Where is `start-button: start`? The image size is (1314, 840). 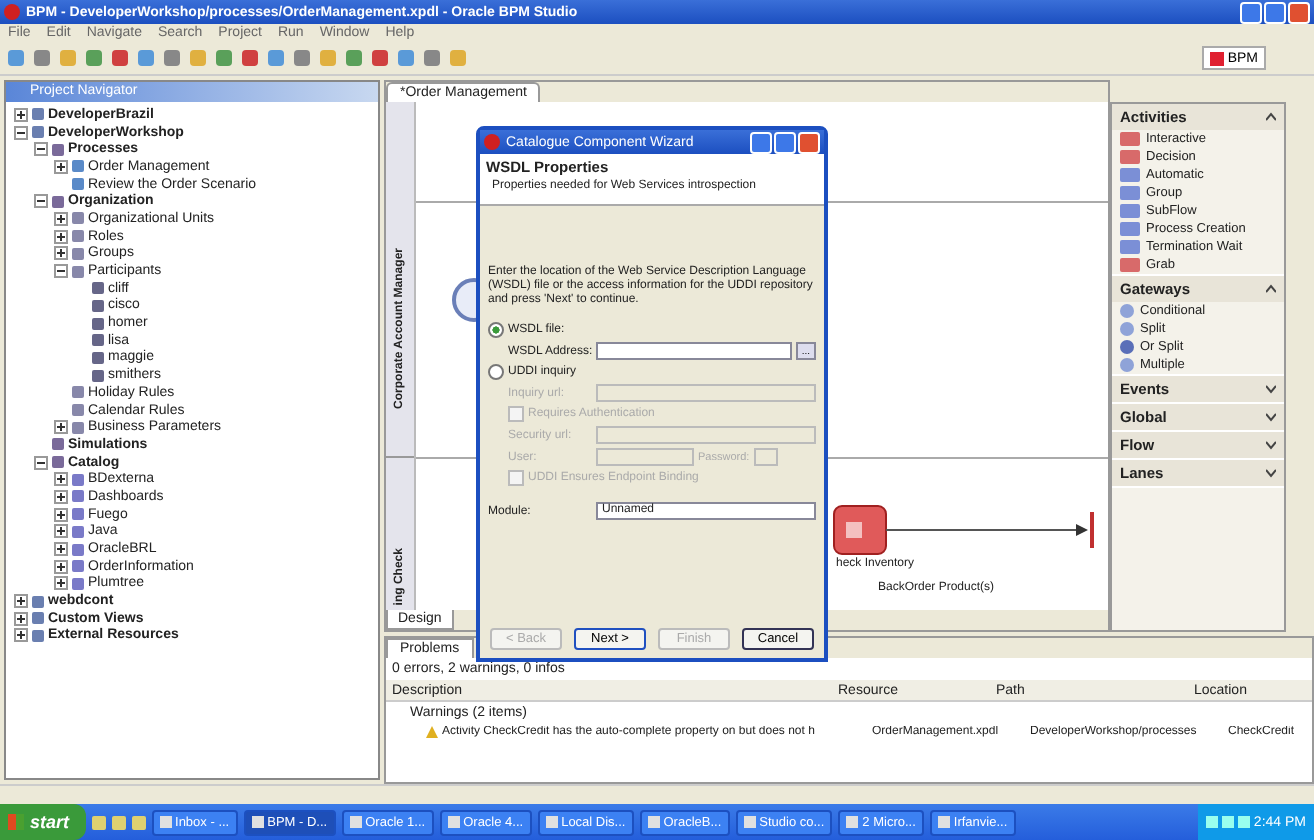 start-button: start is located at coordinates (43, 822).